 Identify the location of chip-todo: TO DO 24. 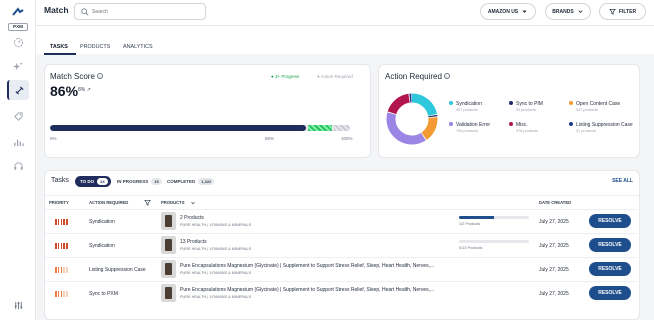
(93, 181).